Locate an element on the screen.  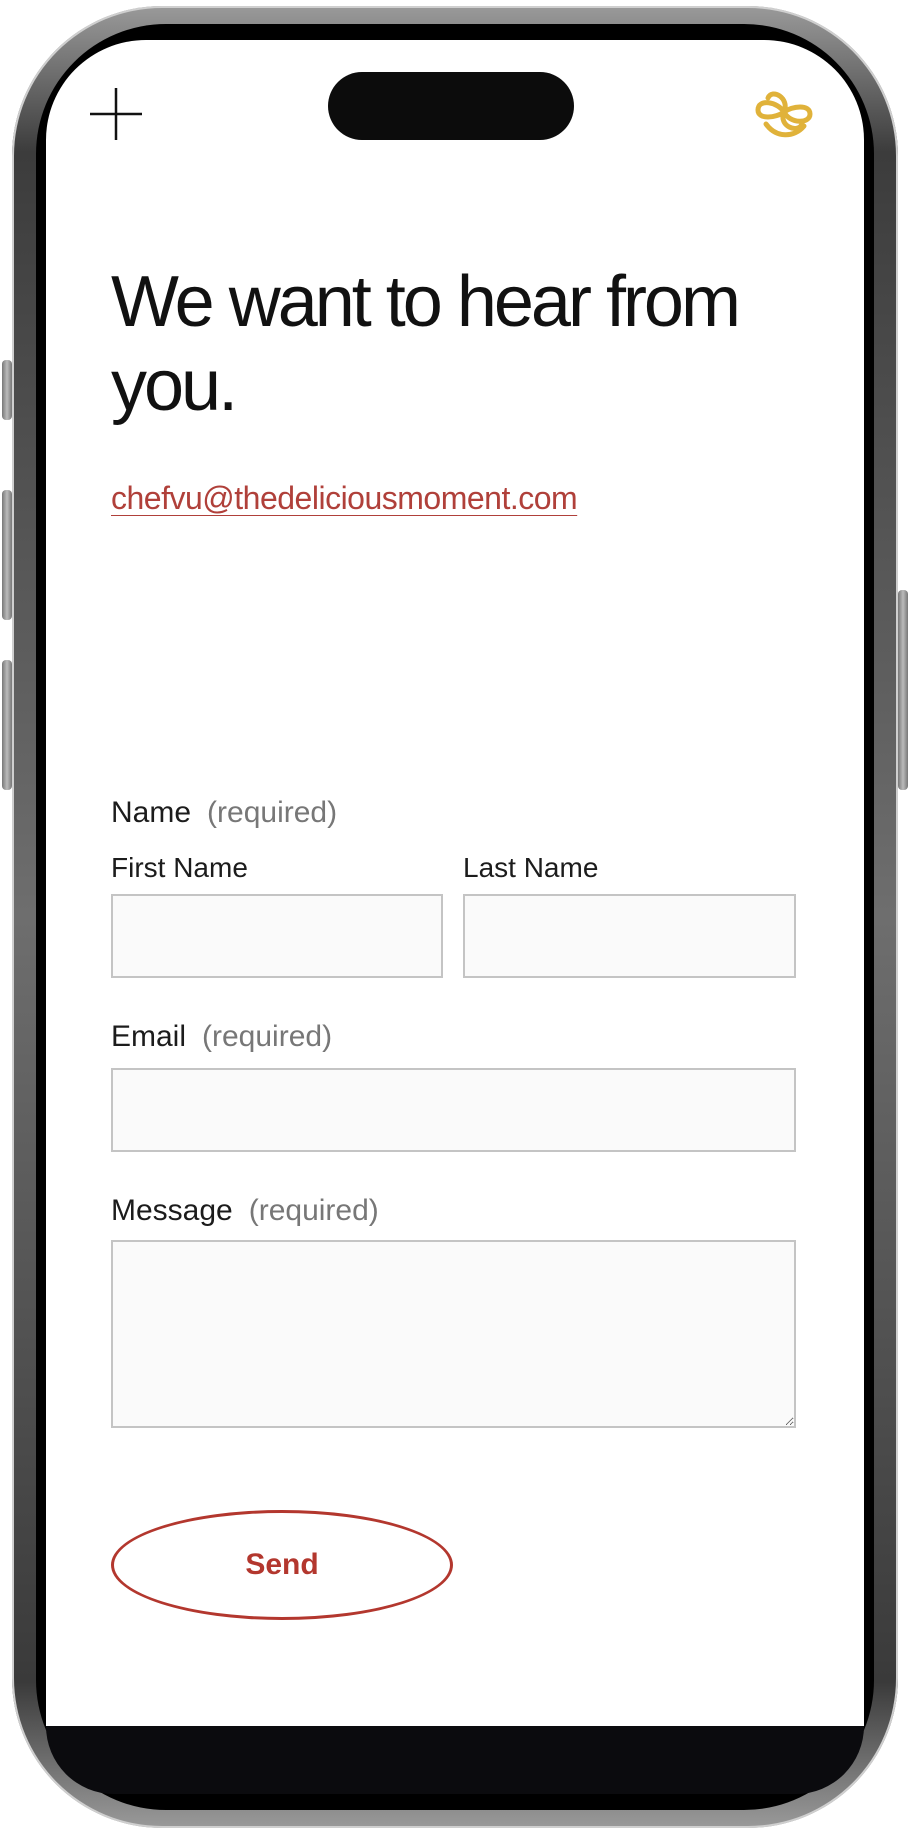
message-required-text: (required) is located at coordinates (313, 1210).